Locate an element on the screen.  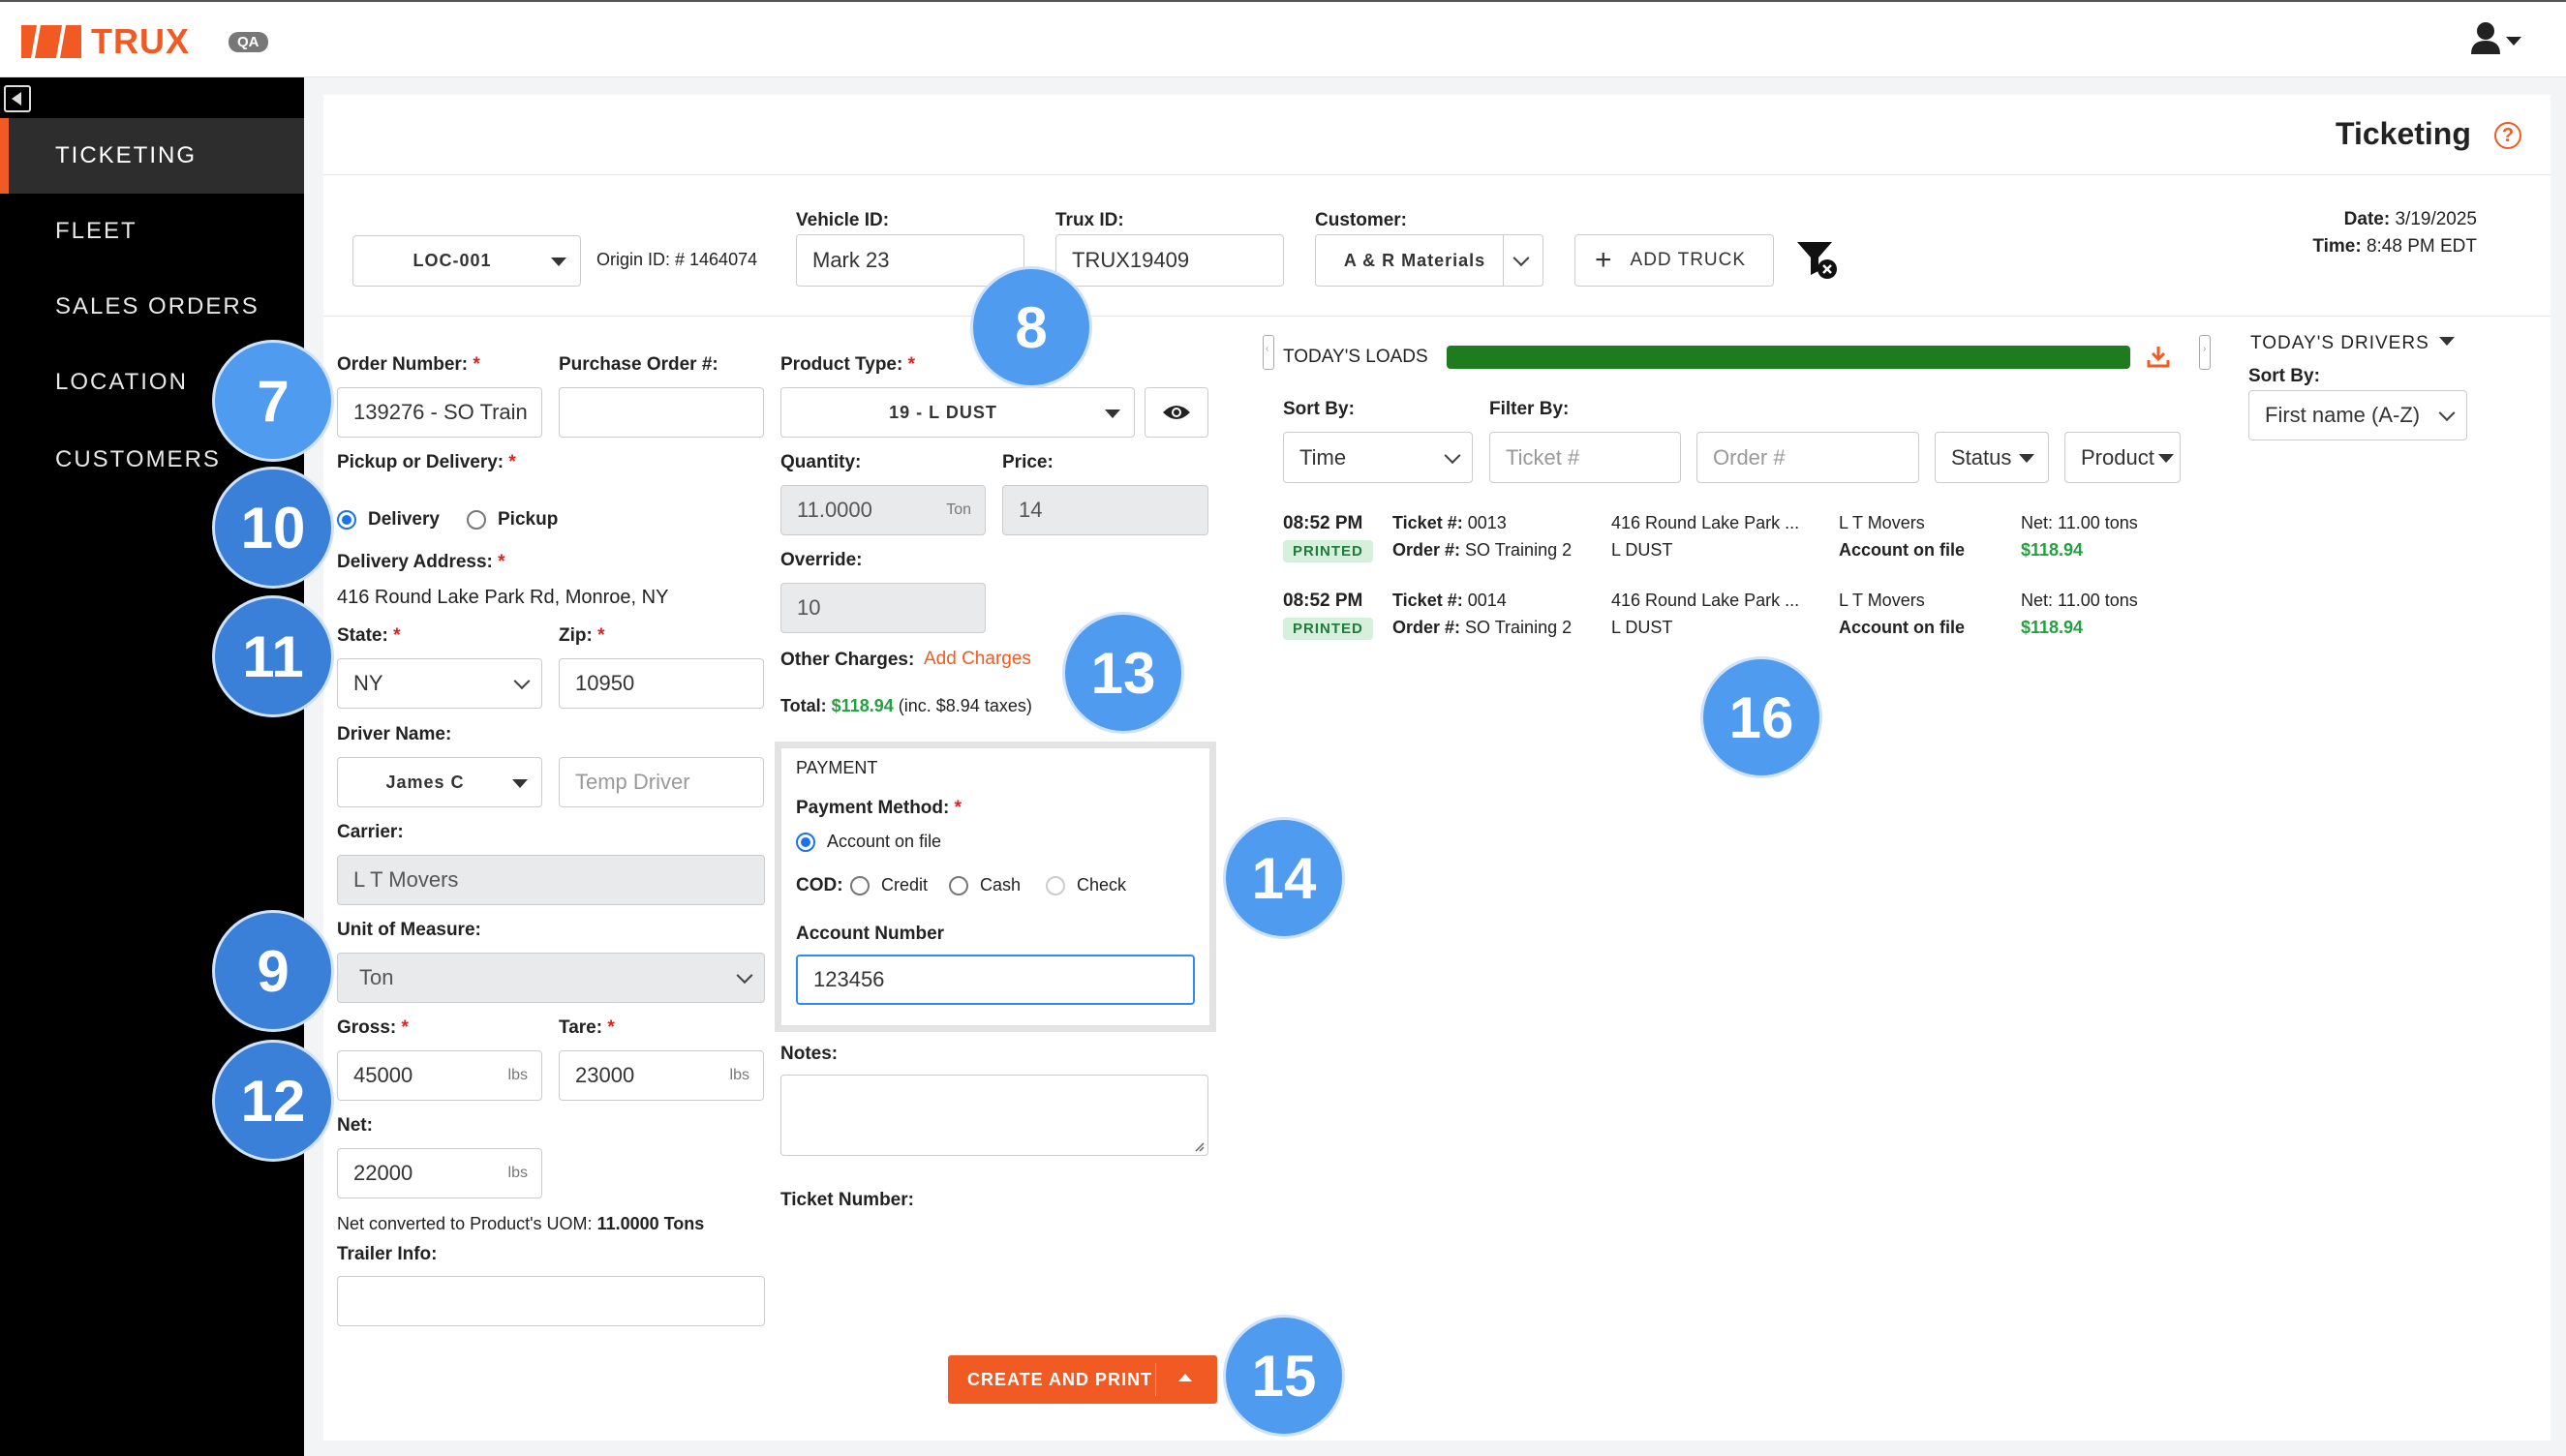
eye-icon is located at coordinates (1176, 413).